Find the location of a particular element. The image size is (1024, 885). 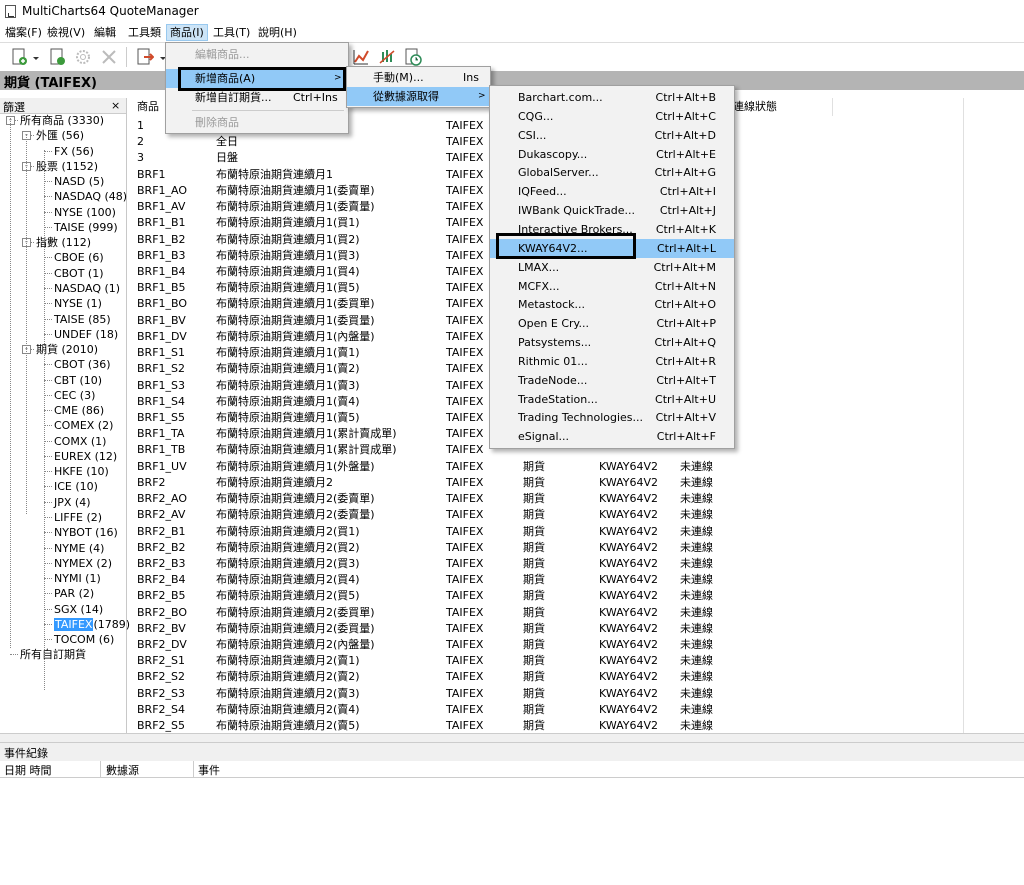

tree-item: SGX (14) is located at coordinates (78, 609).